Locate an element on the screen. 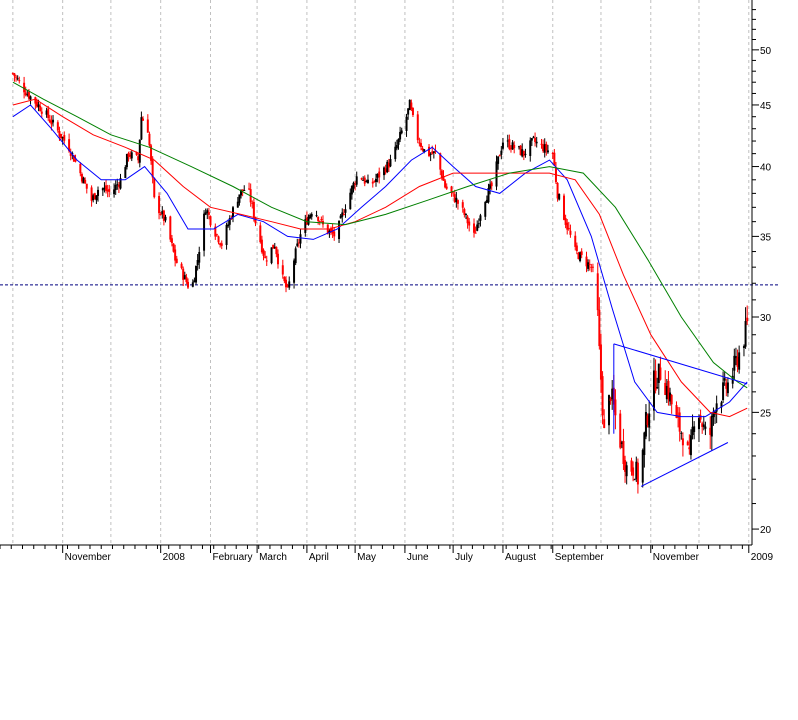 The height and width of the screenshot is (720, 798). x-tick-label: June is located at coordinates (418, 557).